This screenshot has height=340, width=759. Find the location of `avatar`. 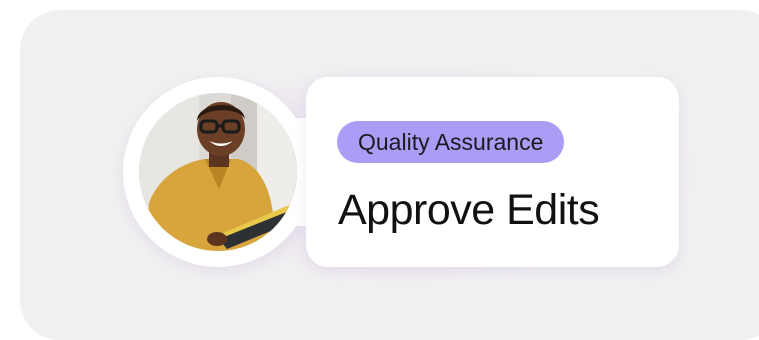

avatar is located at coordinates (218, 172).